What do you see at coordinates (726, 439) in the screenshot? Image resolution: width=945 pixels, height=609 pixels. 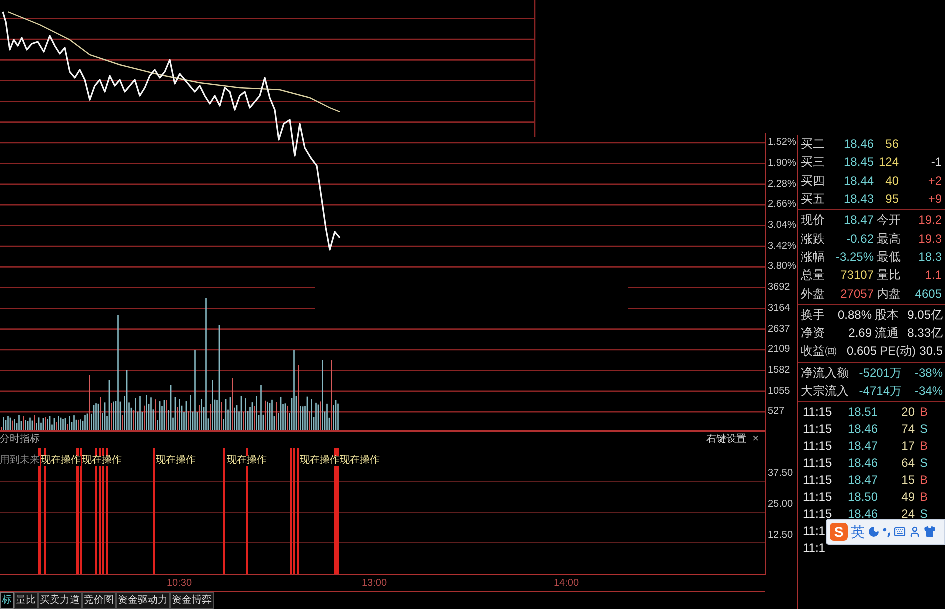 I see `settings-button: 右键设置` at bounding box center [726, 439].